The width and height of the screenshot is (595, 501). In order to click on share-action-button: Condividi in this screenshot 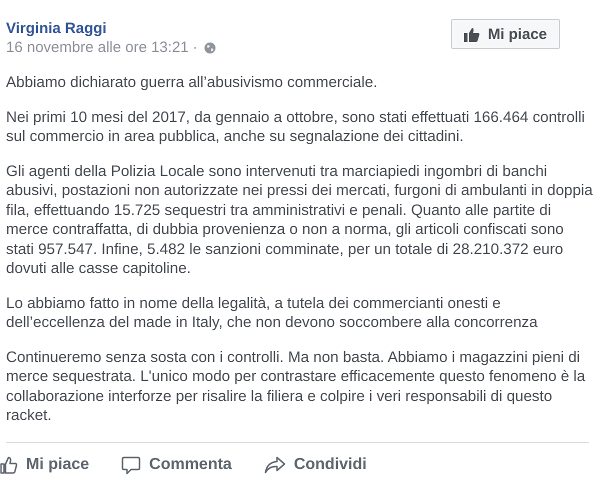, I will do `click(315, 465)`.